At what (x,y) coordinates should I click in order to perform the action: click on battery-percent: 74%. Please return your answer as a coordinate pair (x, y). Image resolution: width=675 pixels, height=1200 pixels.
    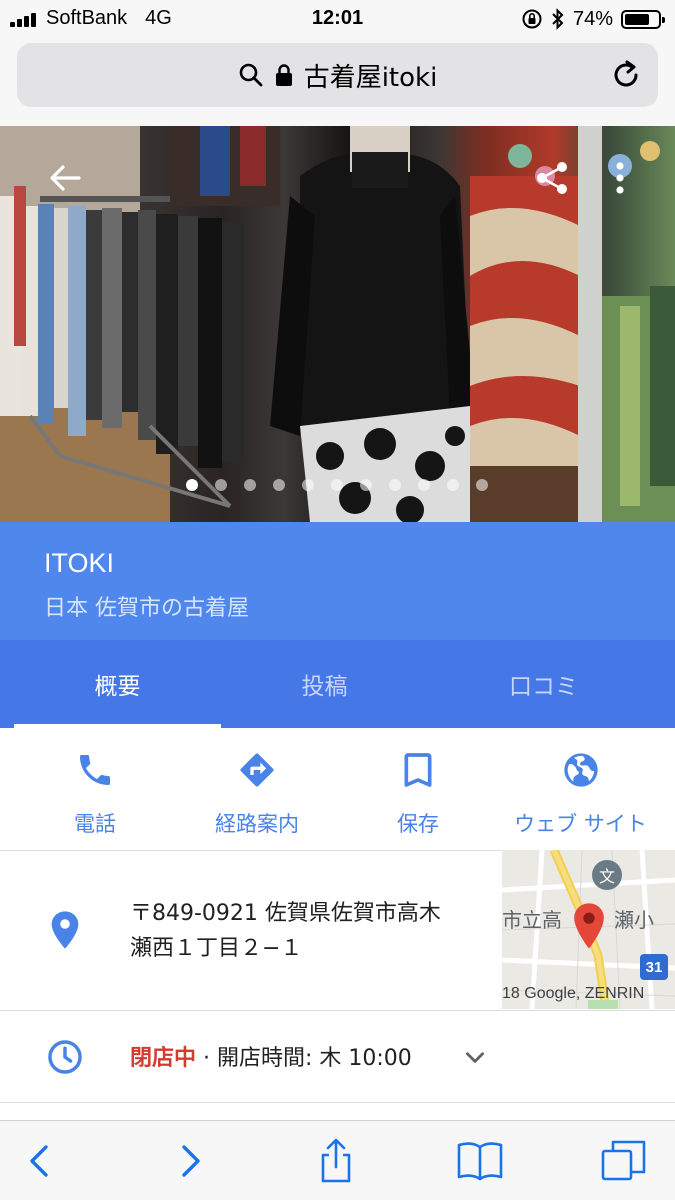
    Looking at the image, I should click on (592, 18).